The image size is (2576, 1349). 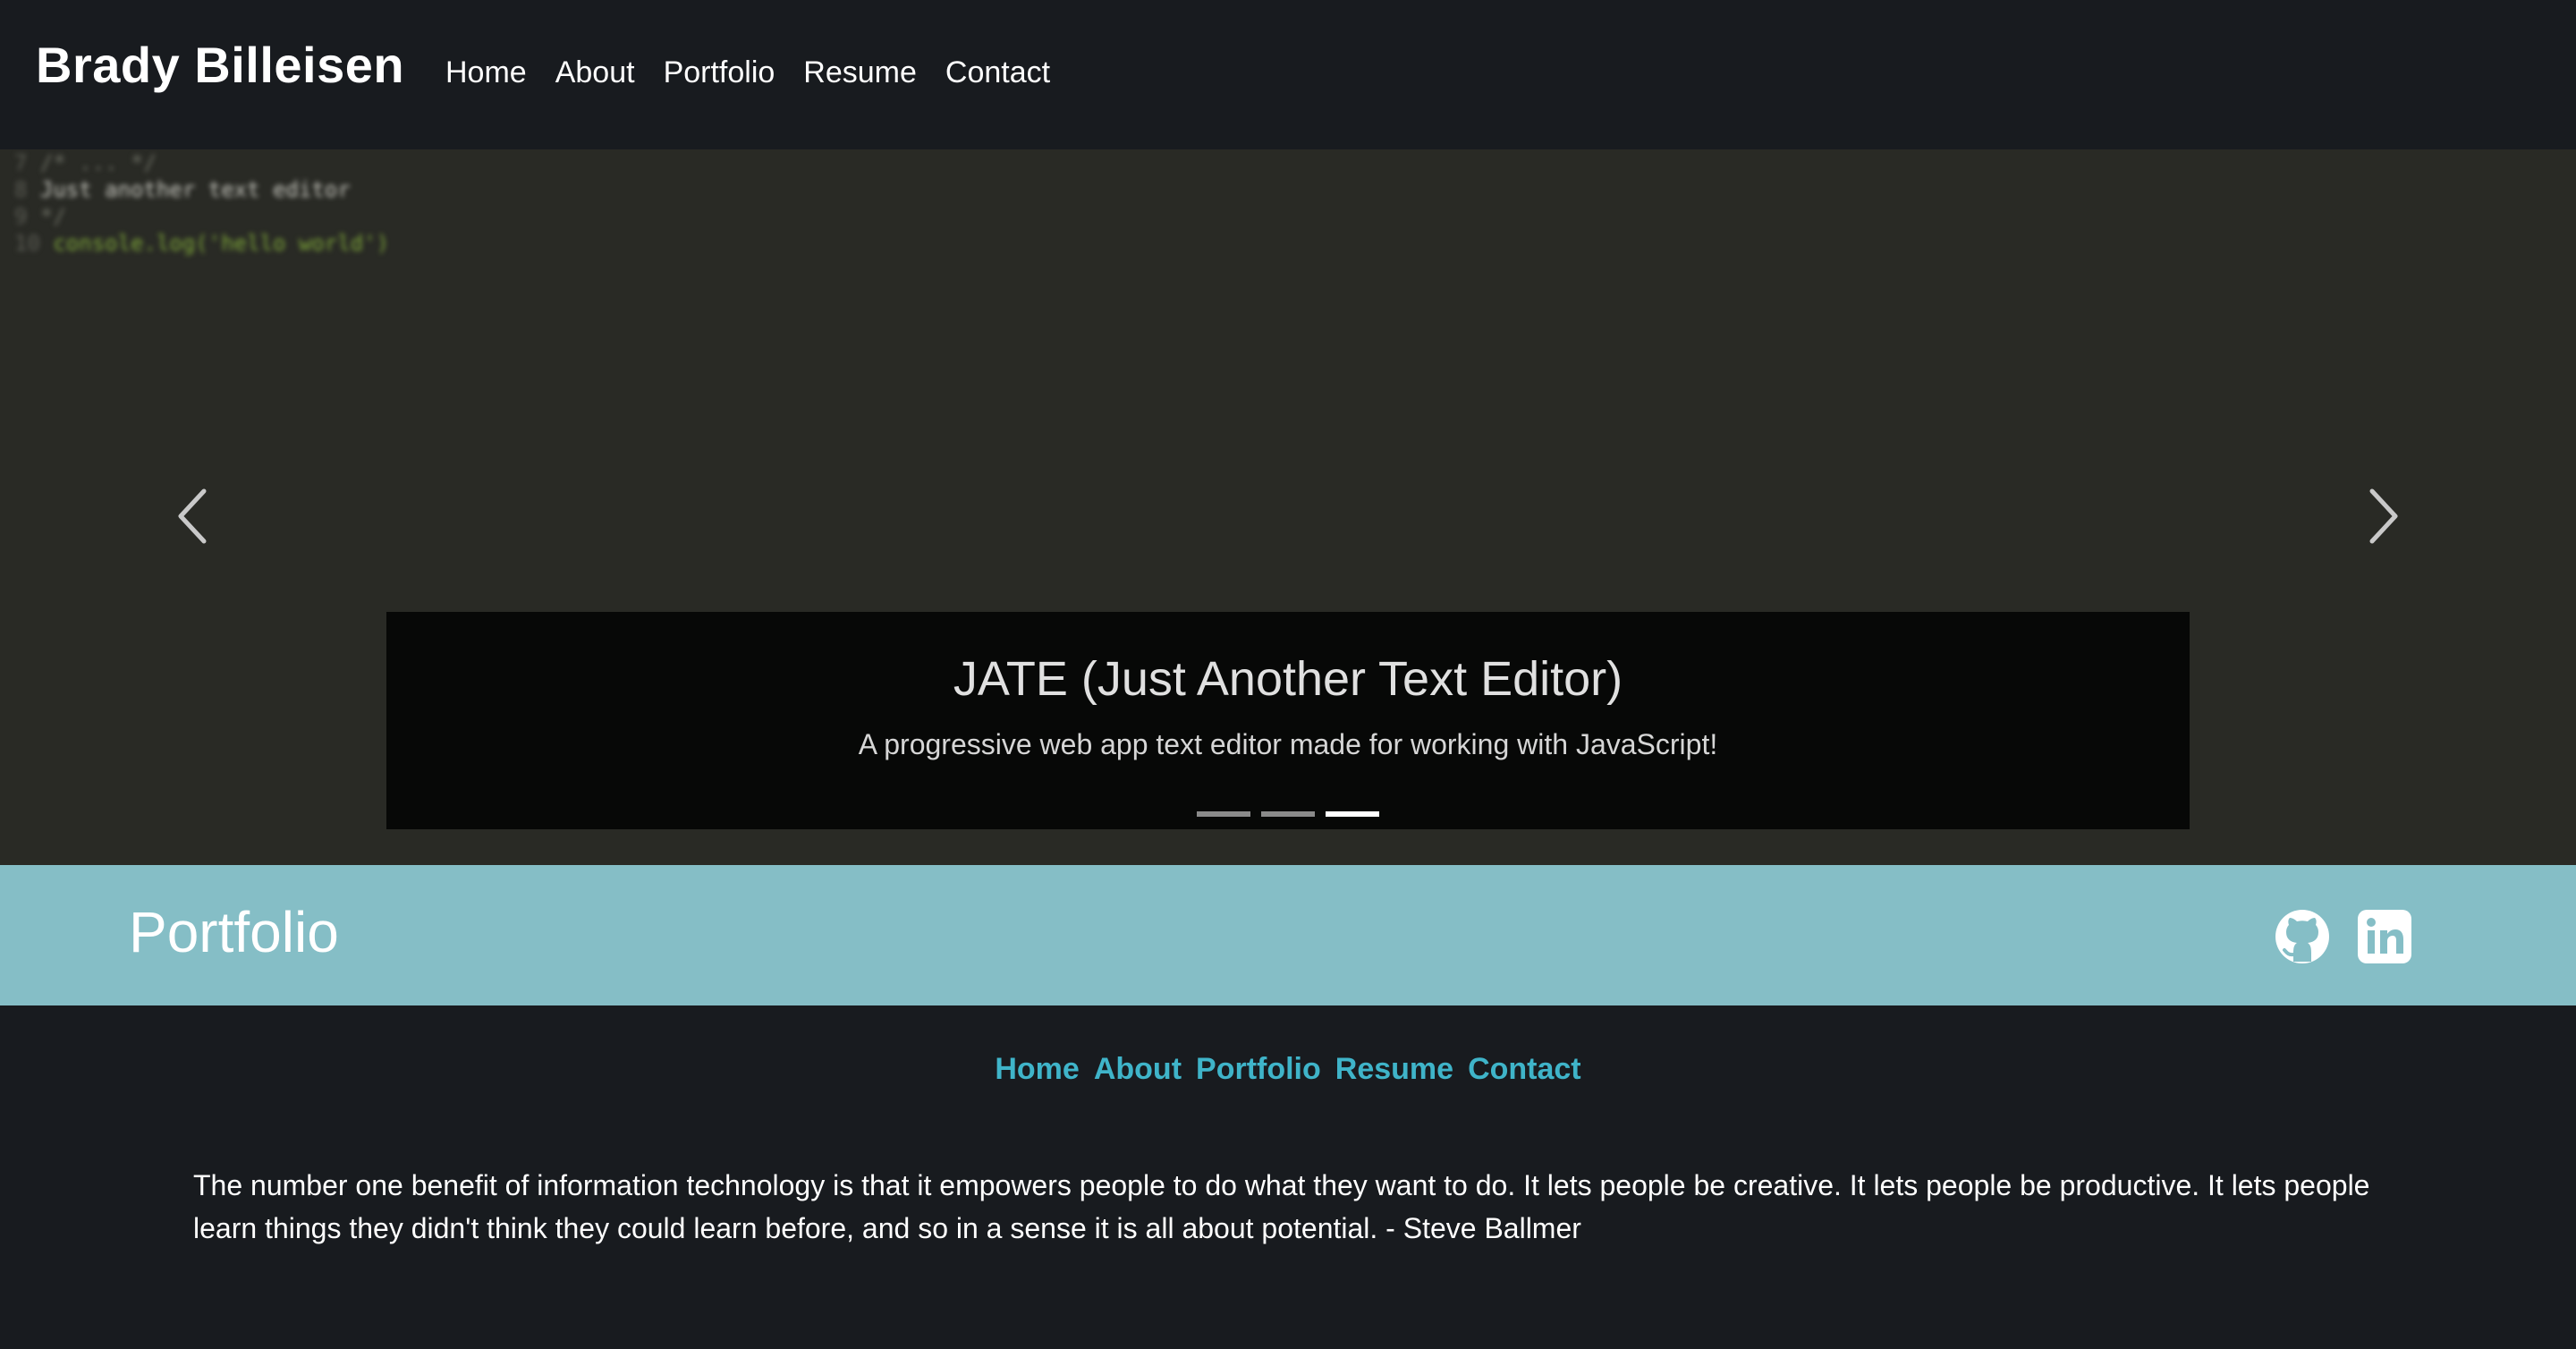 What do you see at coordinates (1037, 1069) in the screenshot?
I see `footer-link-home: Home` at bounding box center [1037, 1069].